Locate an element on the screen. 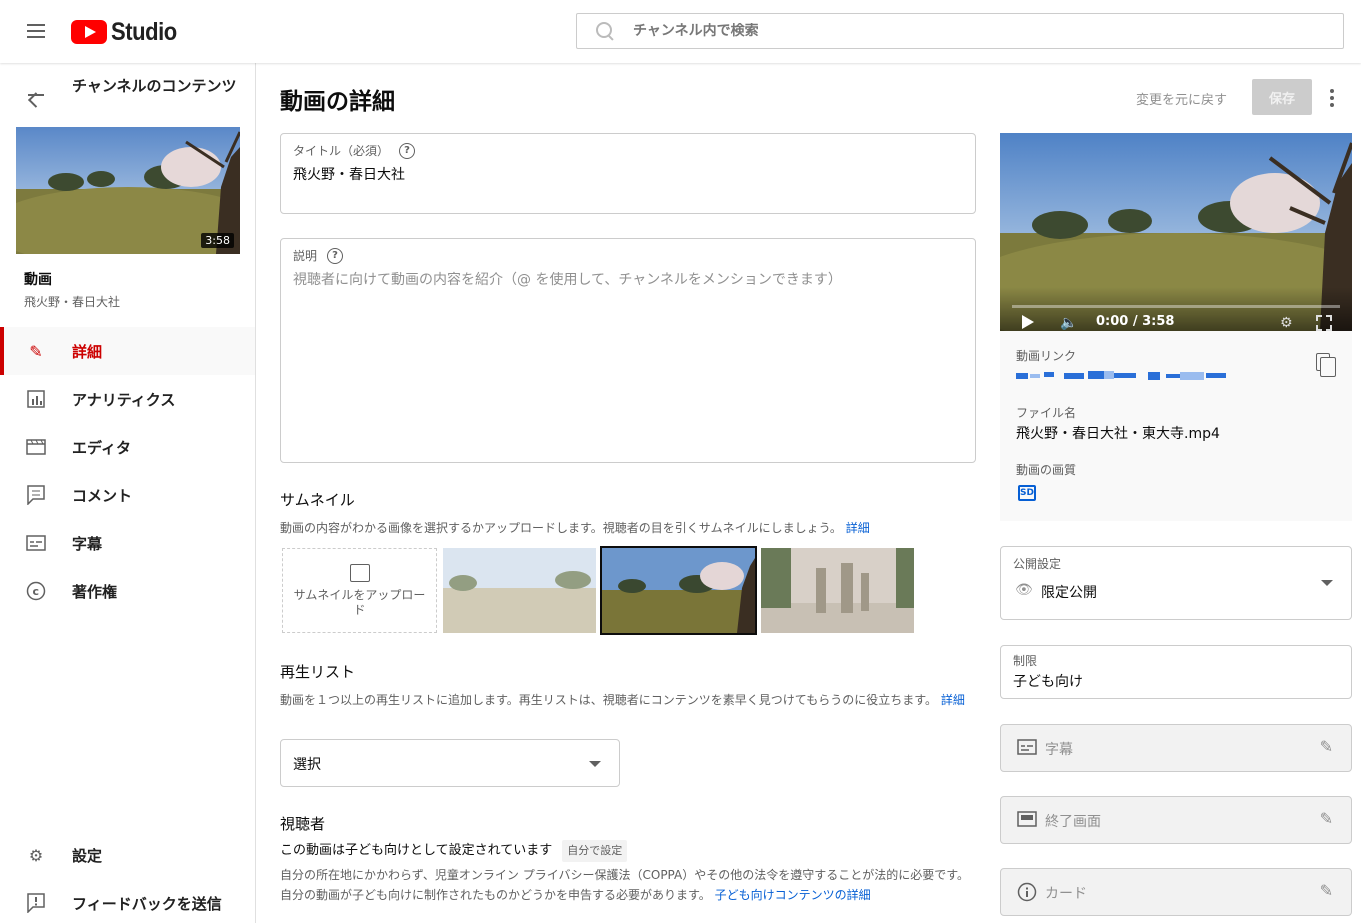 This screenshot has height=923, width=1361. restriction-field: 制限 子ども向け is located at coordinates (1176, 672).